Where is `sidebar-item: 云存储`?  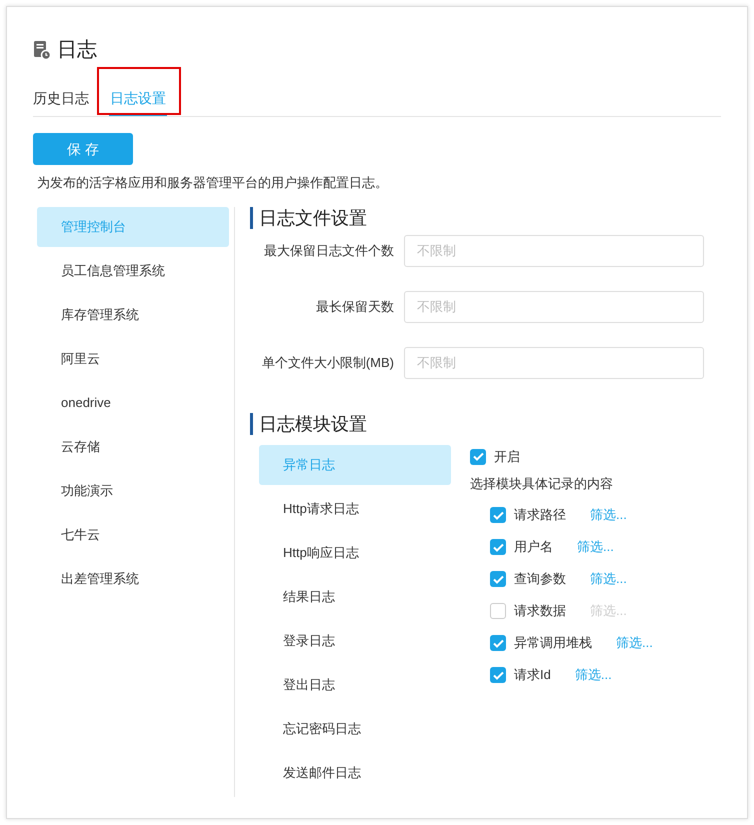
sidebar-item: 云存储 is located at coordinates (133, 446).